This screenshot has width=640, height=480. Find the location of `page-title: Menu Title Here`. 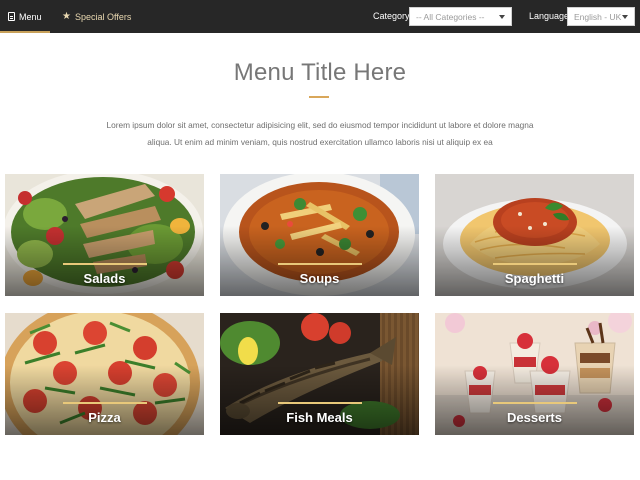

page-title: Menu Title Here is located at coordinates (320, 72).